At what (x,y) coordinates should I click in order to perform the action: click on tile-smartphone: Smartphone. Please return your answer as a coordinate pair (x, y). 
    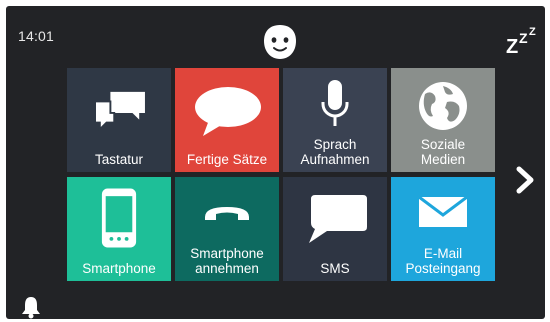
    Looking at the image, I should click on (119, 229).